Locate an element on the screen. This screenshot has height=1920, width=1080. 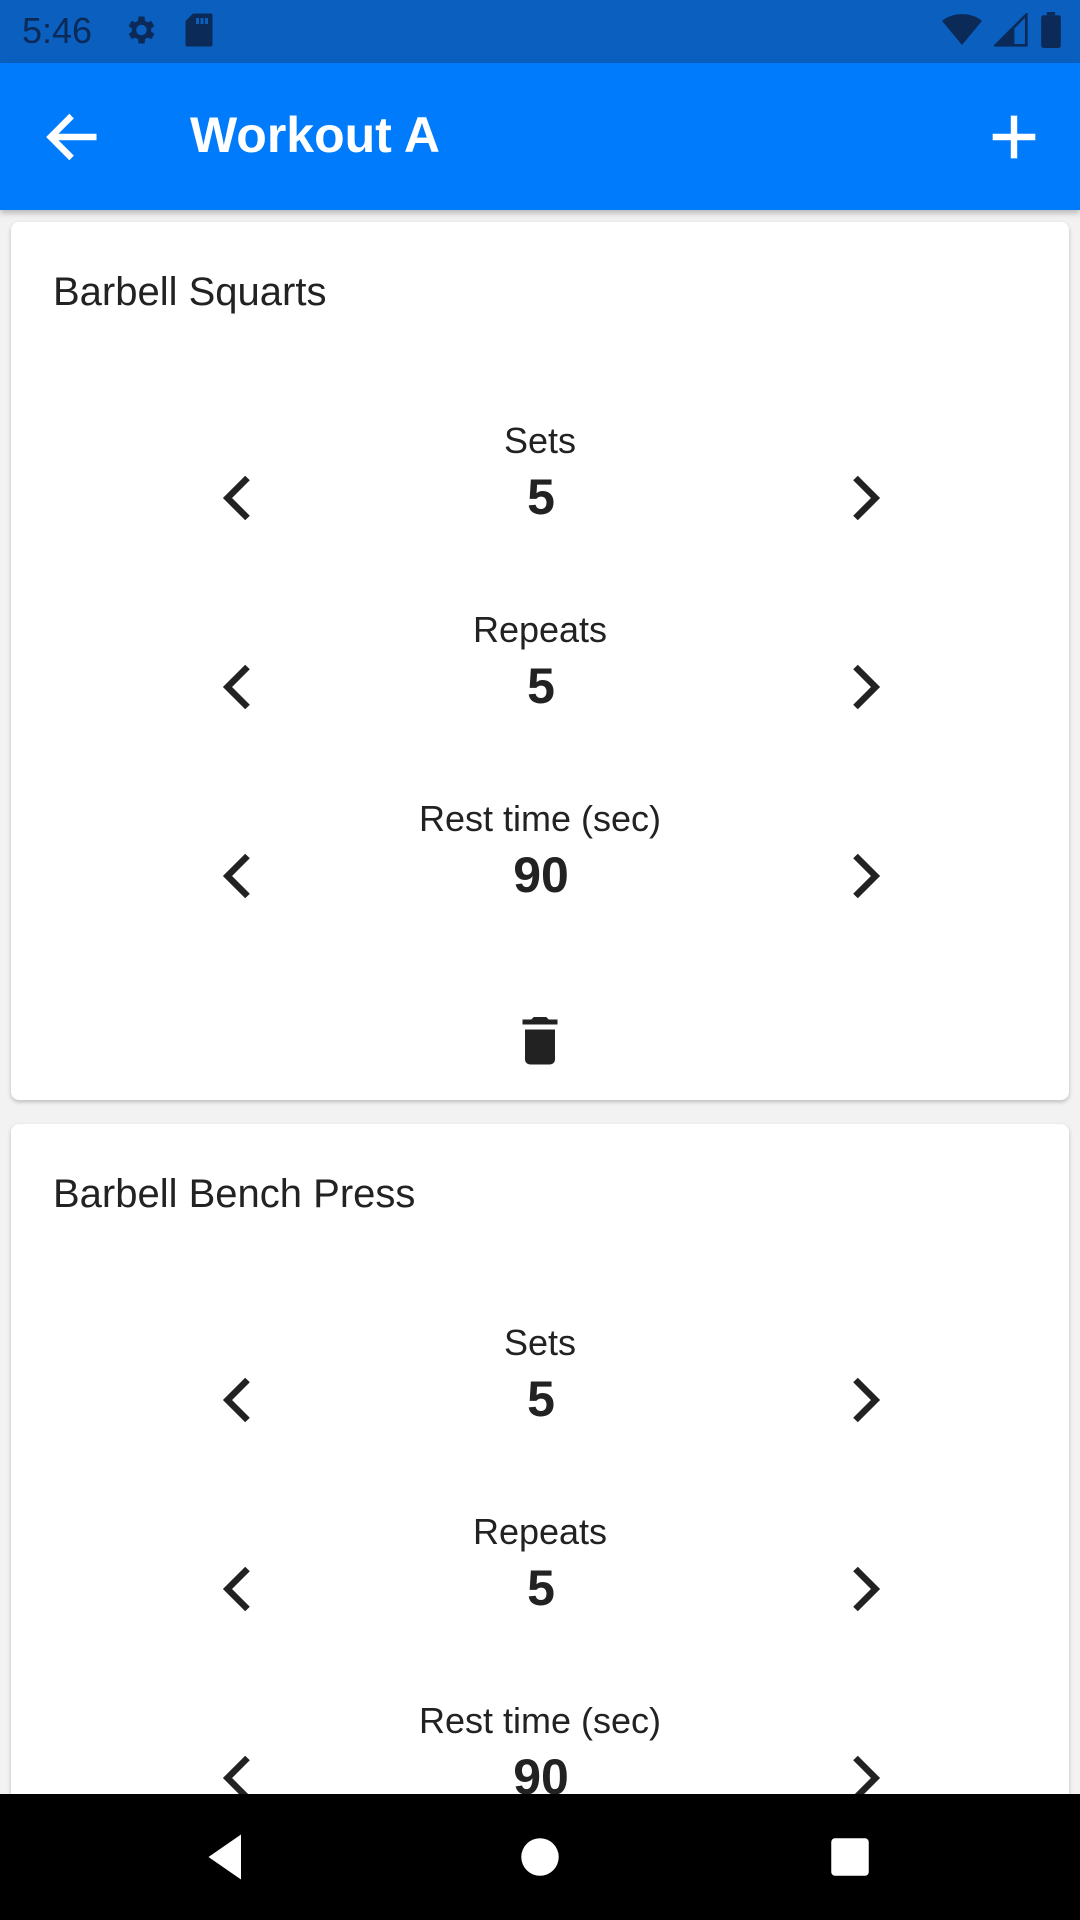
plus-icon is located at coordinates (1014, 137).